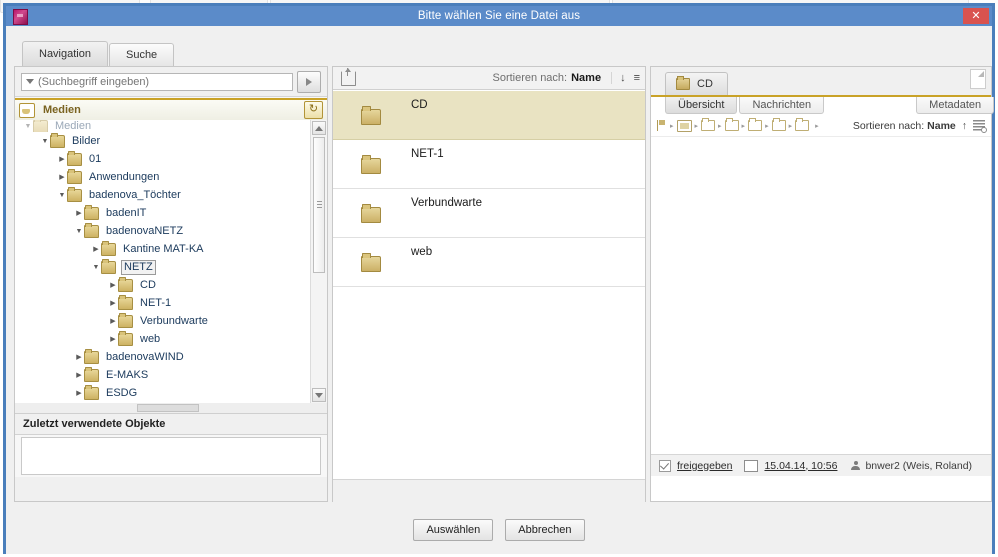 This screenshot has height=557, width=998. Describe the element at coordinates (319, 128) in the screenshot. I see `scroll-up-button` at that location.